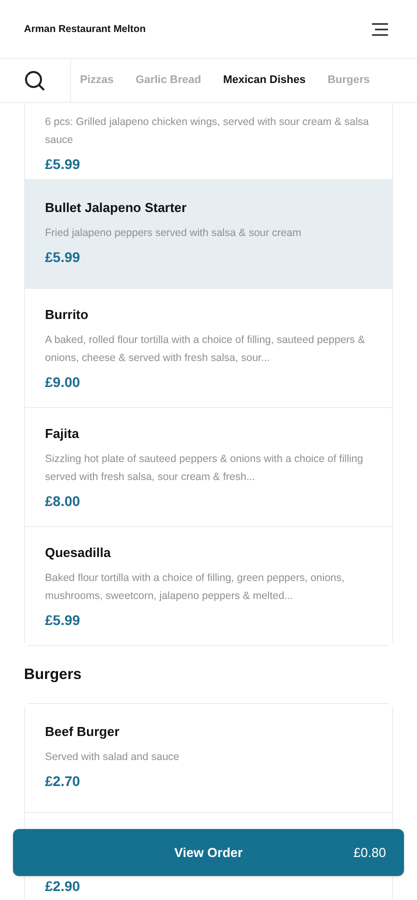 This screenshot has width=417, height=900. Describe the element at coordinates (82, 731) in the screenshot. I see `item-name: Beef Burger` at that location.